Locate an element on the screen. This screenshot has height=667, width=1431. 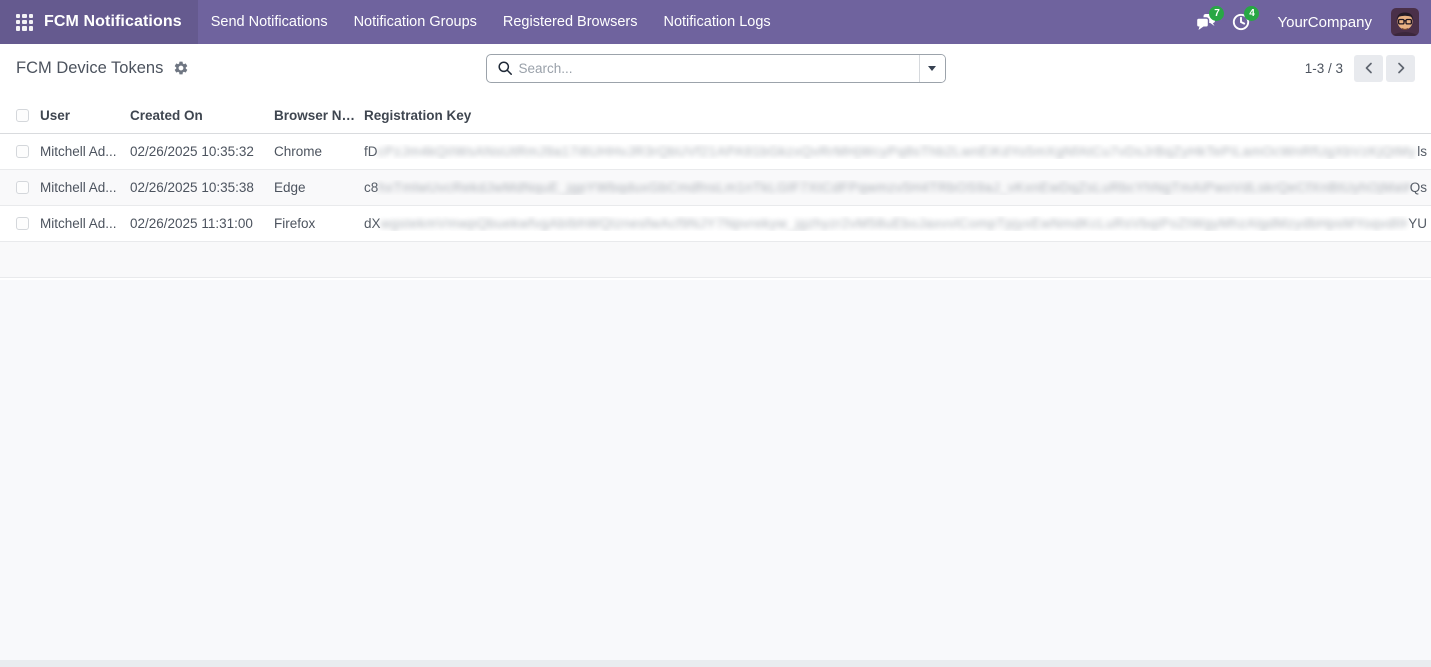
action-menu-button is located at coordinates (181, 68).